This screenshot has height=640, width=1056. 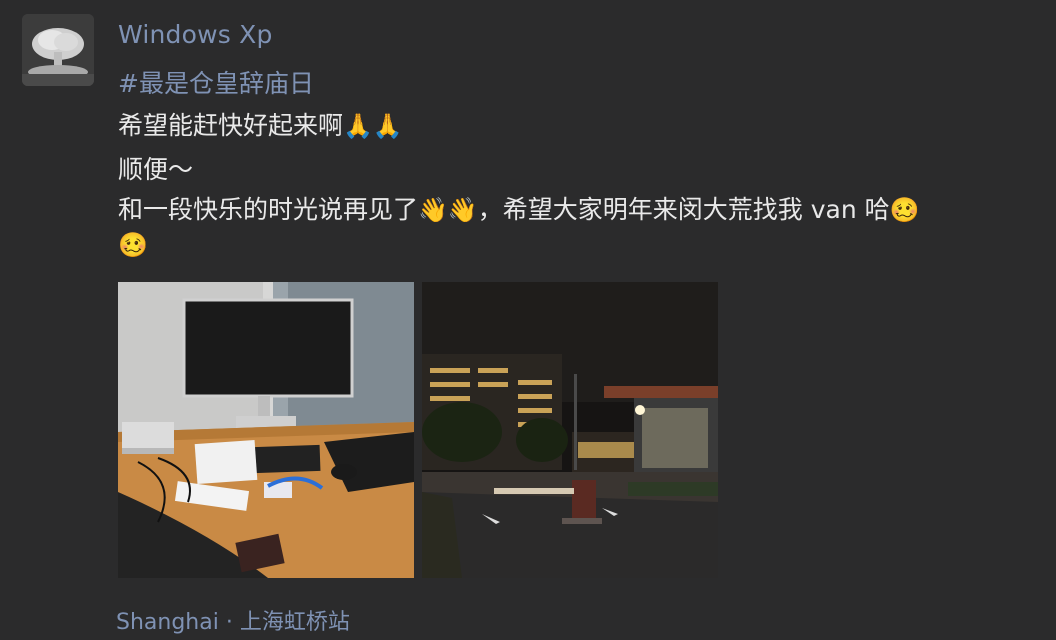 I want to click on post-text-line-1: 希望能赶快好起来啊🙏🙏, so click(x=260, y=124).